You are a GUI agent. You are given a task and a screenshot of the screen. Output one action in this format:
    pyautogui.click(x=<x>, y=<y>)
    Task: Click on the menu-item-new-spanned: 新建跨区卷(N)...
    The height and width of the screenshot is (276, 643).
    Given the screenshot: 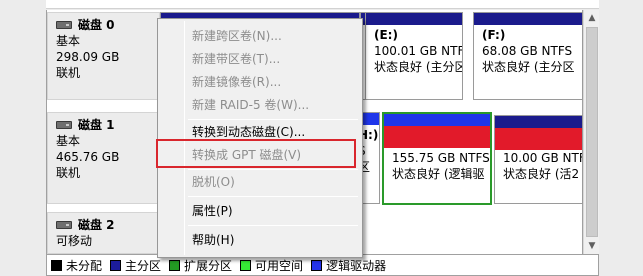 What is the action you would take?
    pyautogui.click(x=260, y=36)
    